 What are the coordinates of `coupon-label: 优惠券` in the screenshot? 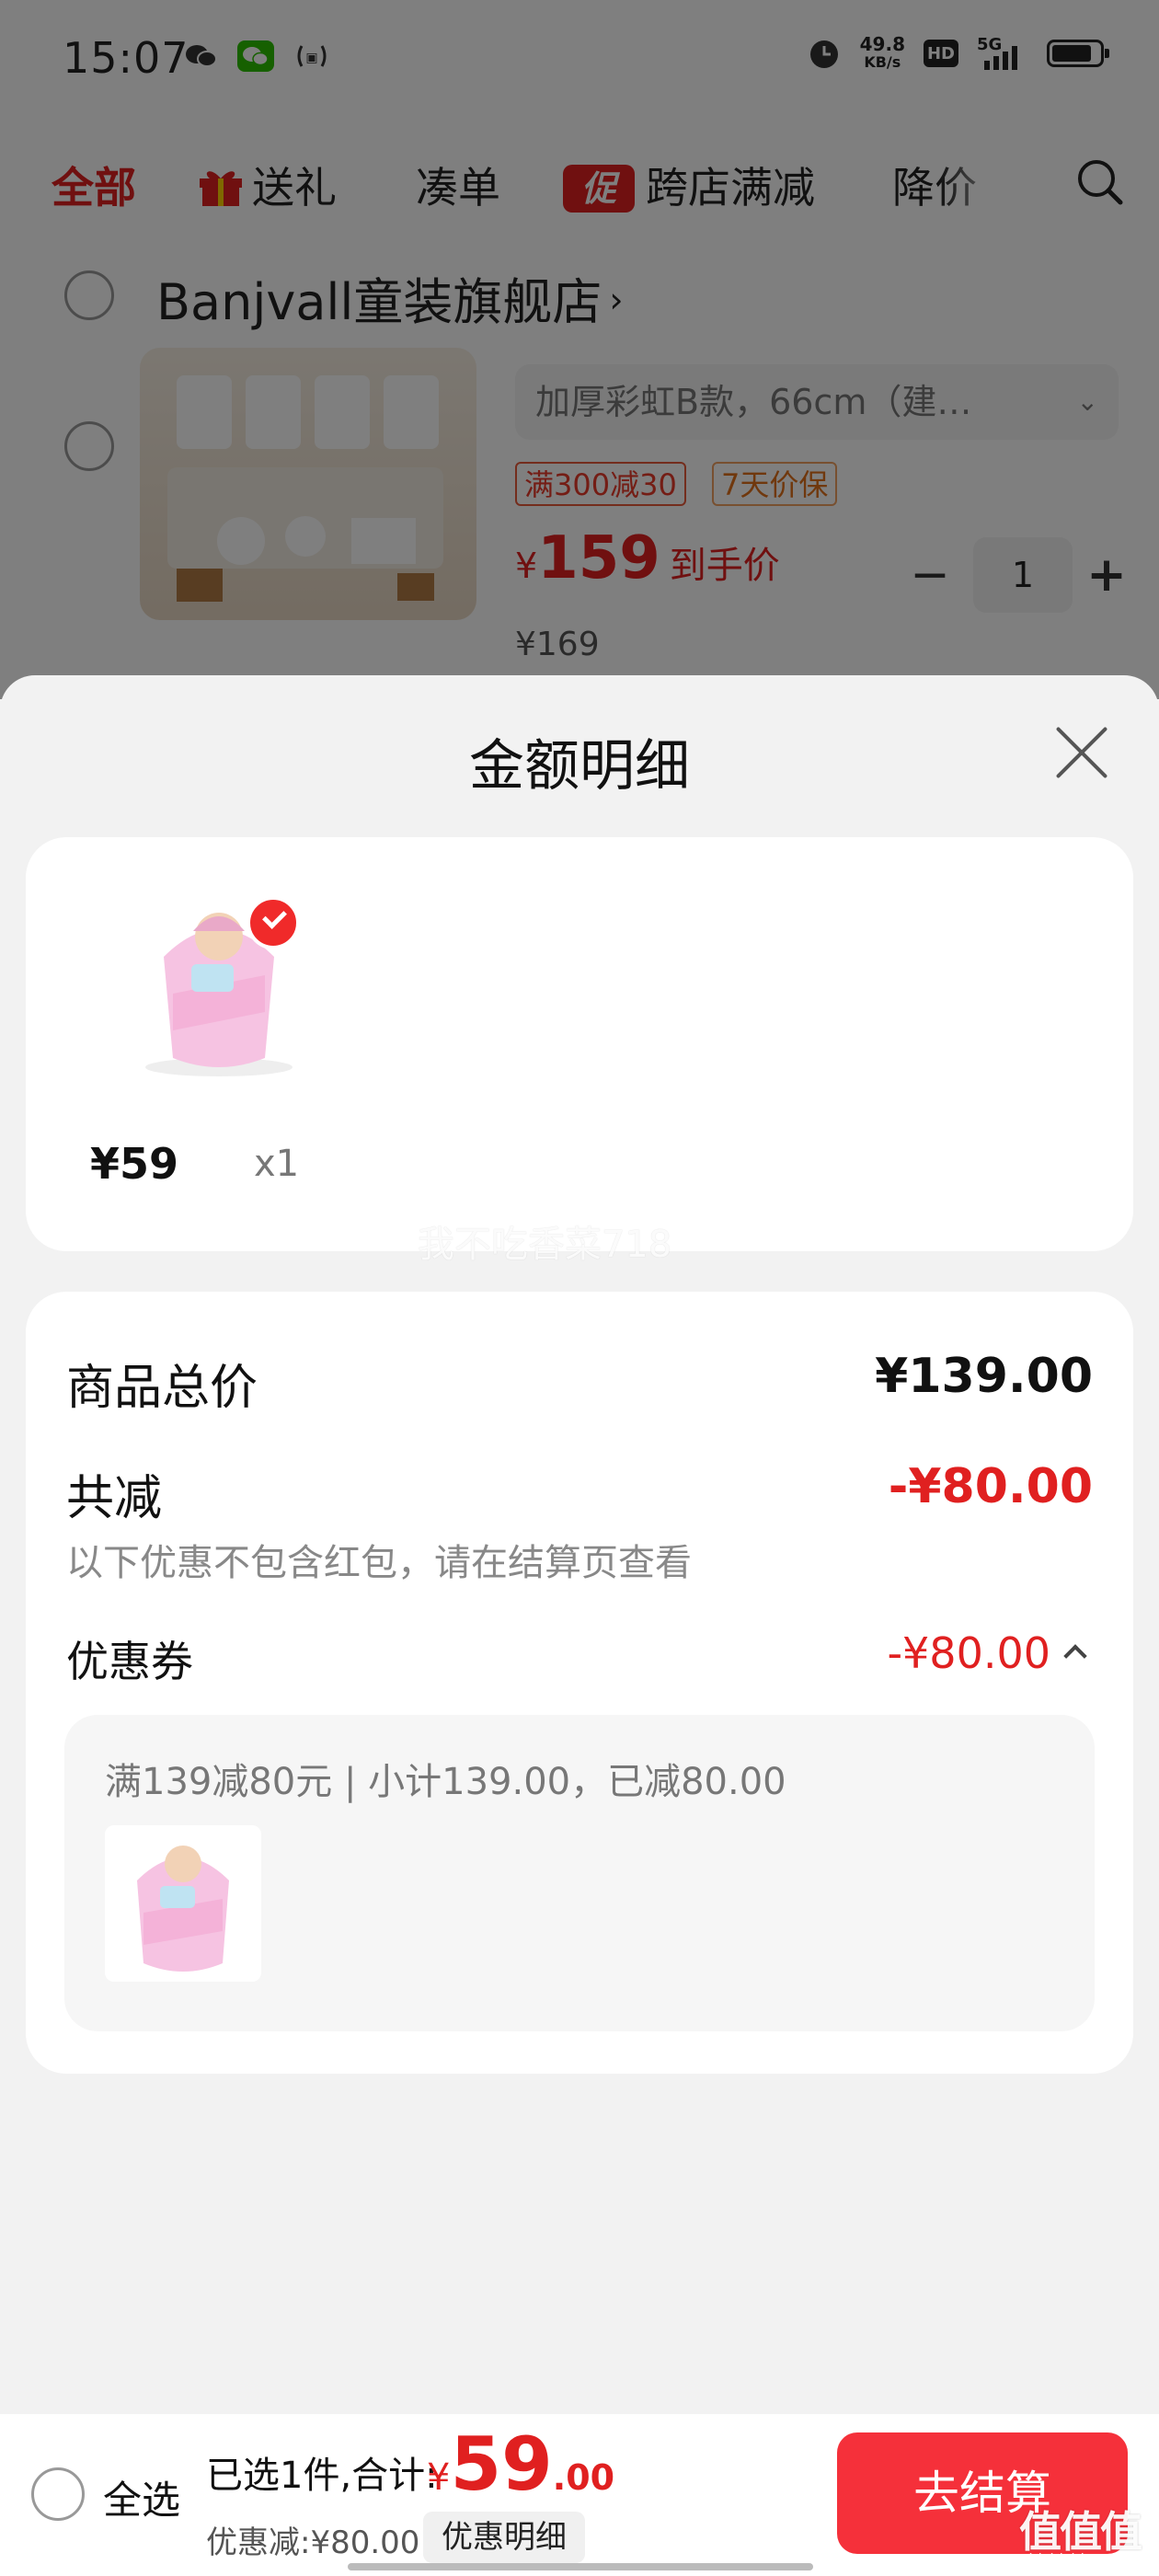 It's located at (129, 1661).